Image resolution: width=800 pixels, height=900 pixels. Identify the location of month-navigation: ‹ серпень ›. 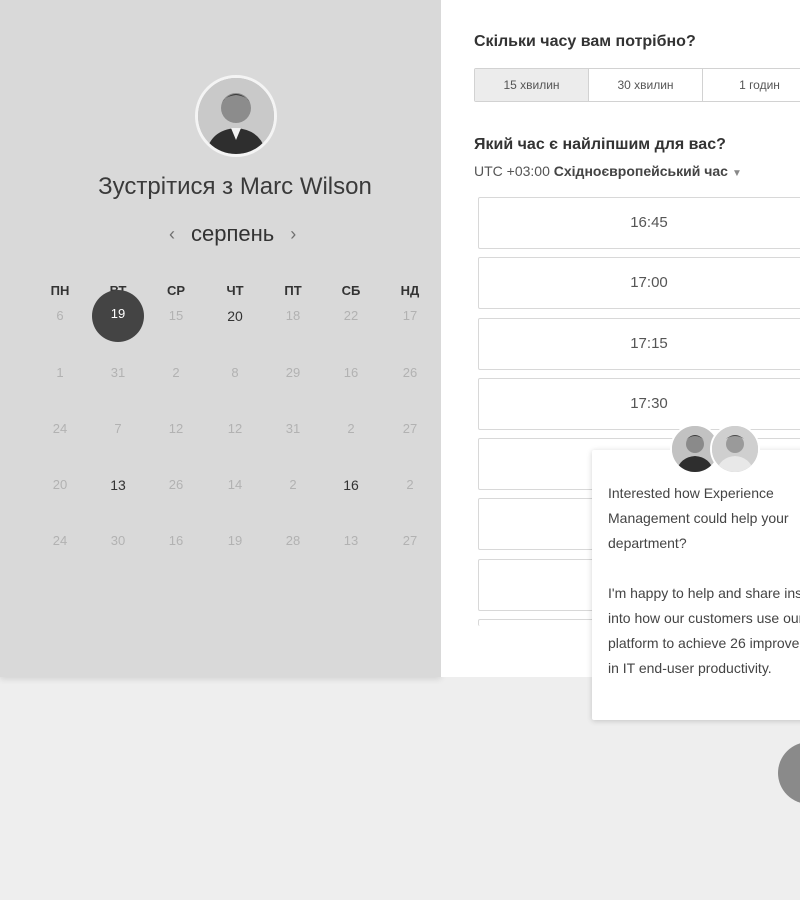
(232, 234).